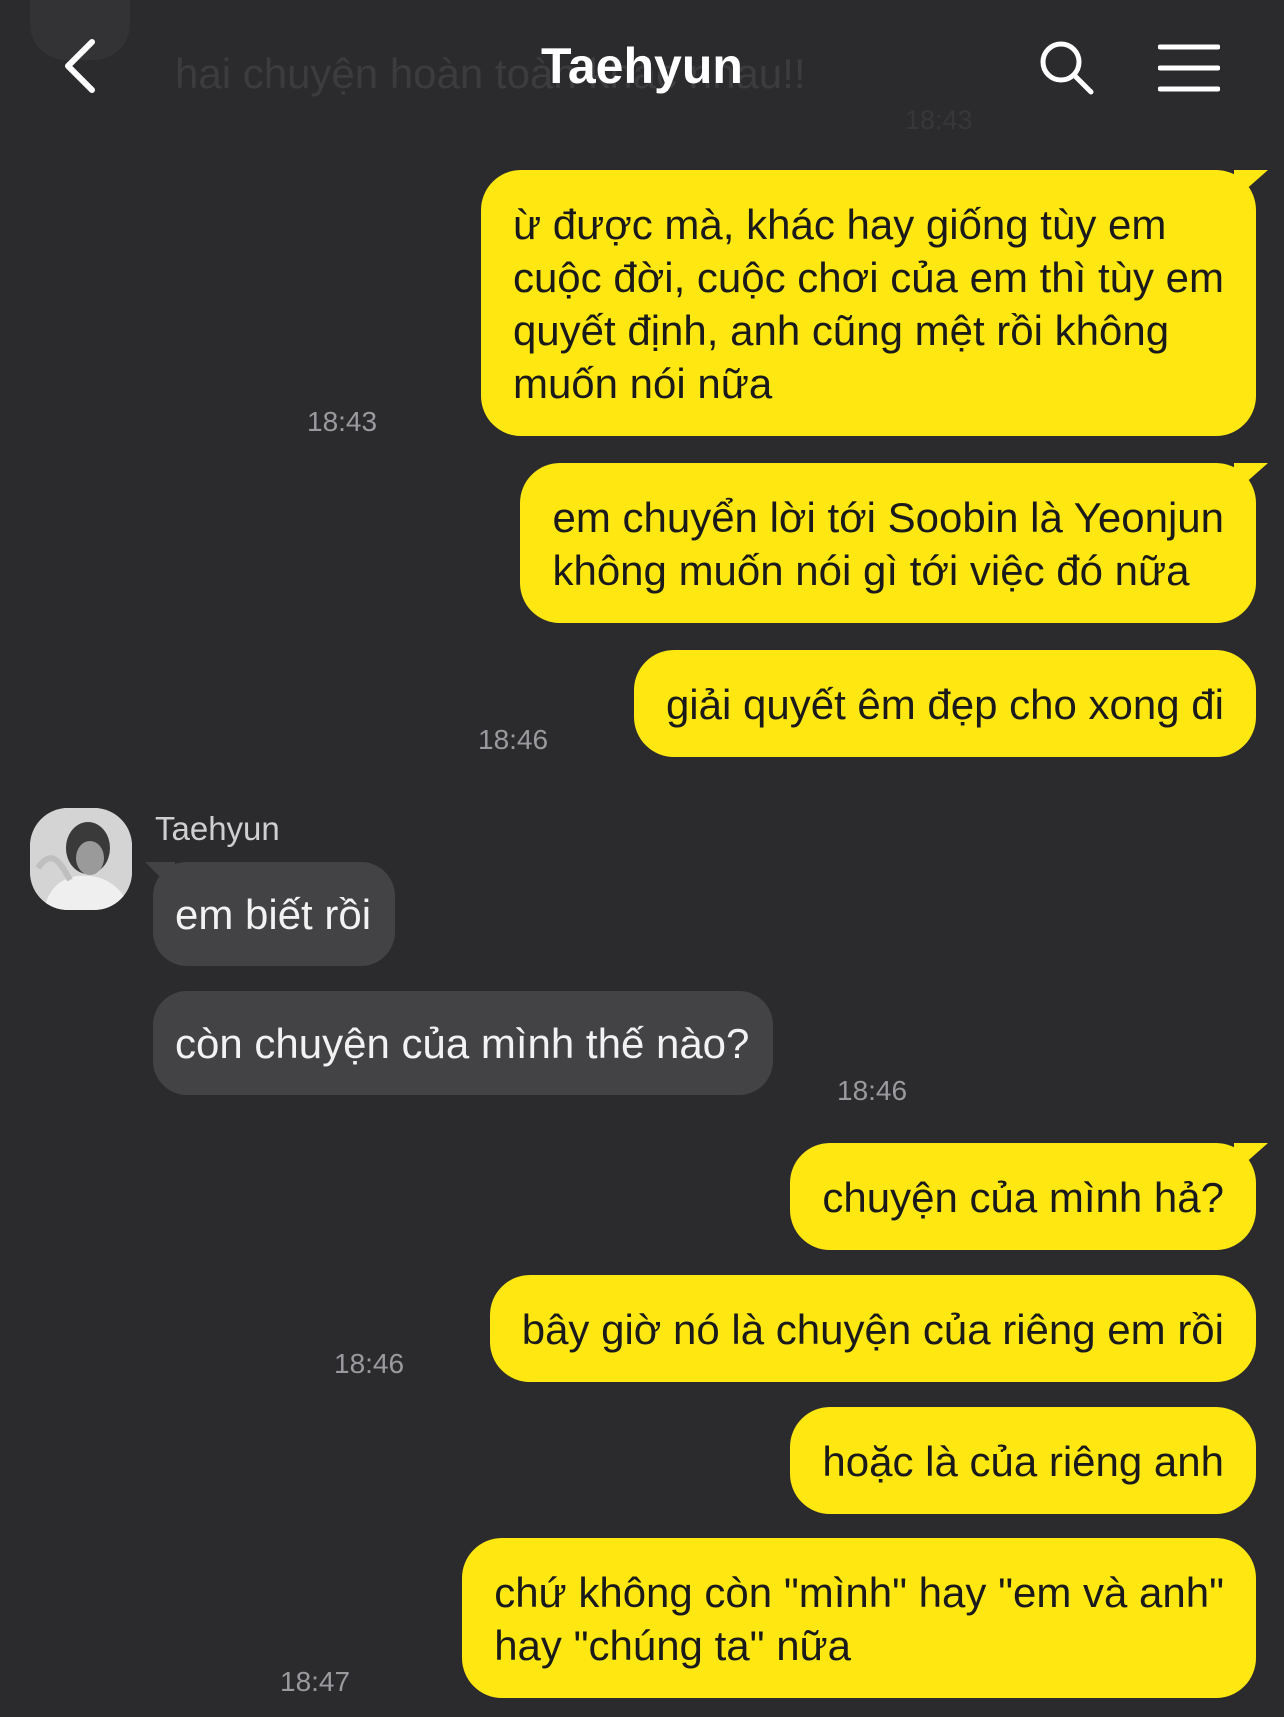 This screenshot has height=1717, width=1284. I want to click on message-line: giải quyết êm đẹp cho xong đi, so click(944, 704).